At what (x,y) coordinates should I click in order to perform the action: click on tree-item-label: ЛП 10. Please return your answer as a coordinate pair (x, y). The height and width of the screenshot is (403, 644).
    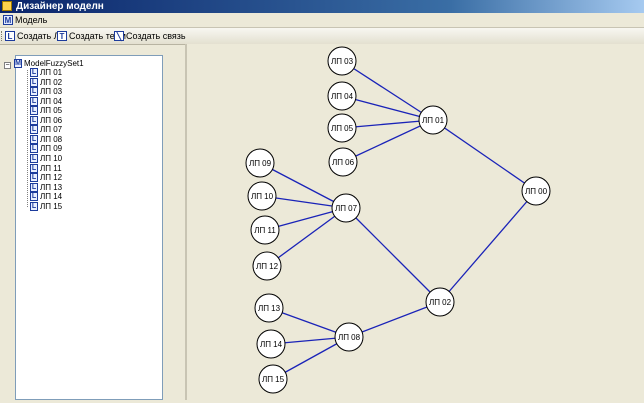
    Looking at the image, I should click on (51, 158).